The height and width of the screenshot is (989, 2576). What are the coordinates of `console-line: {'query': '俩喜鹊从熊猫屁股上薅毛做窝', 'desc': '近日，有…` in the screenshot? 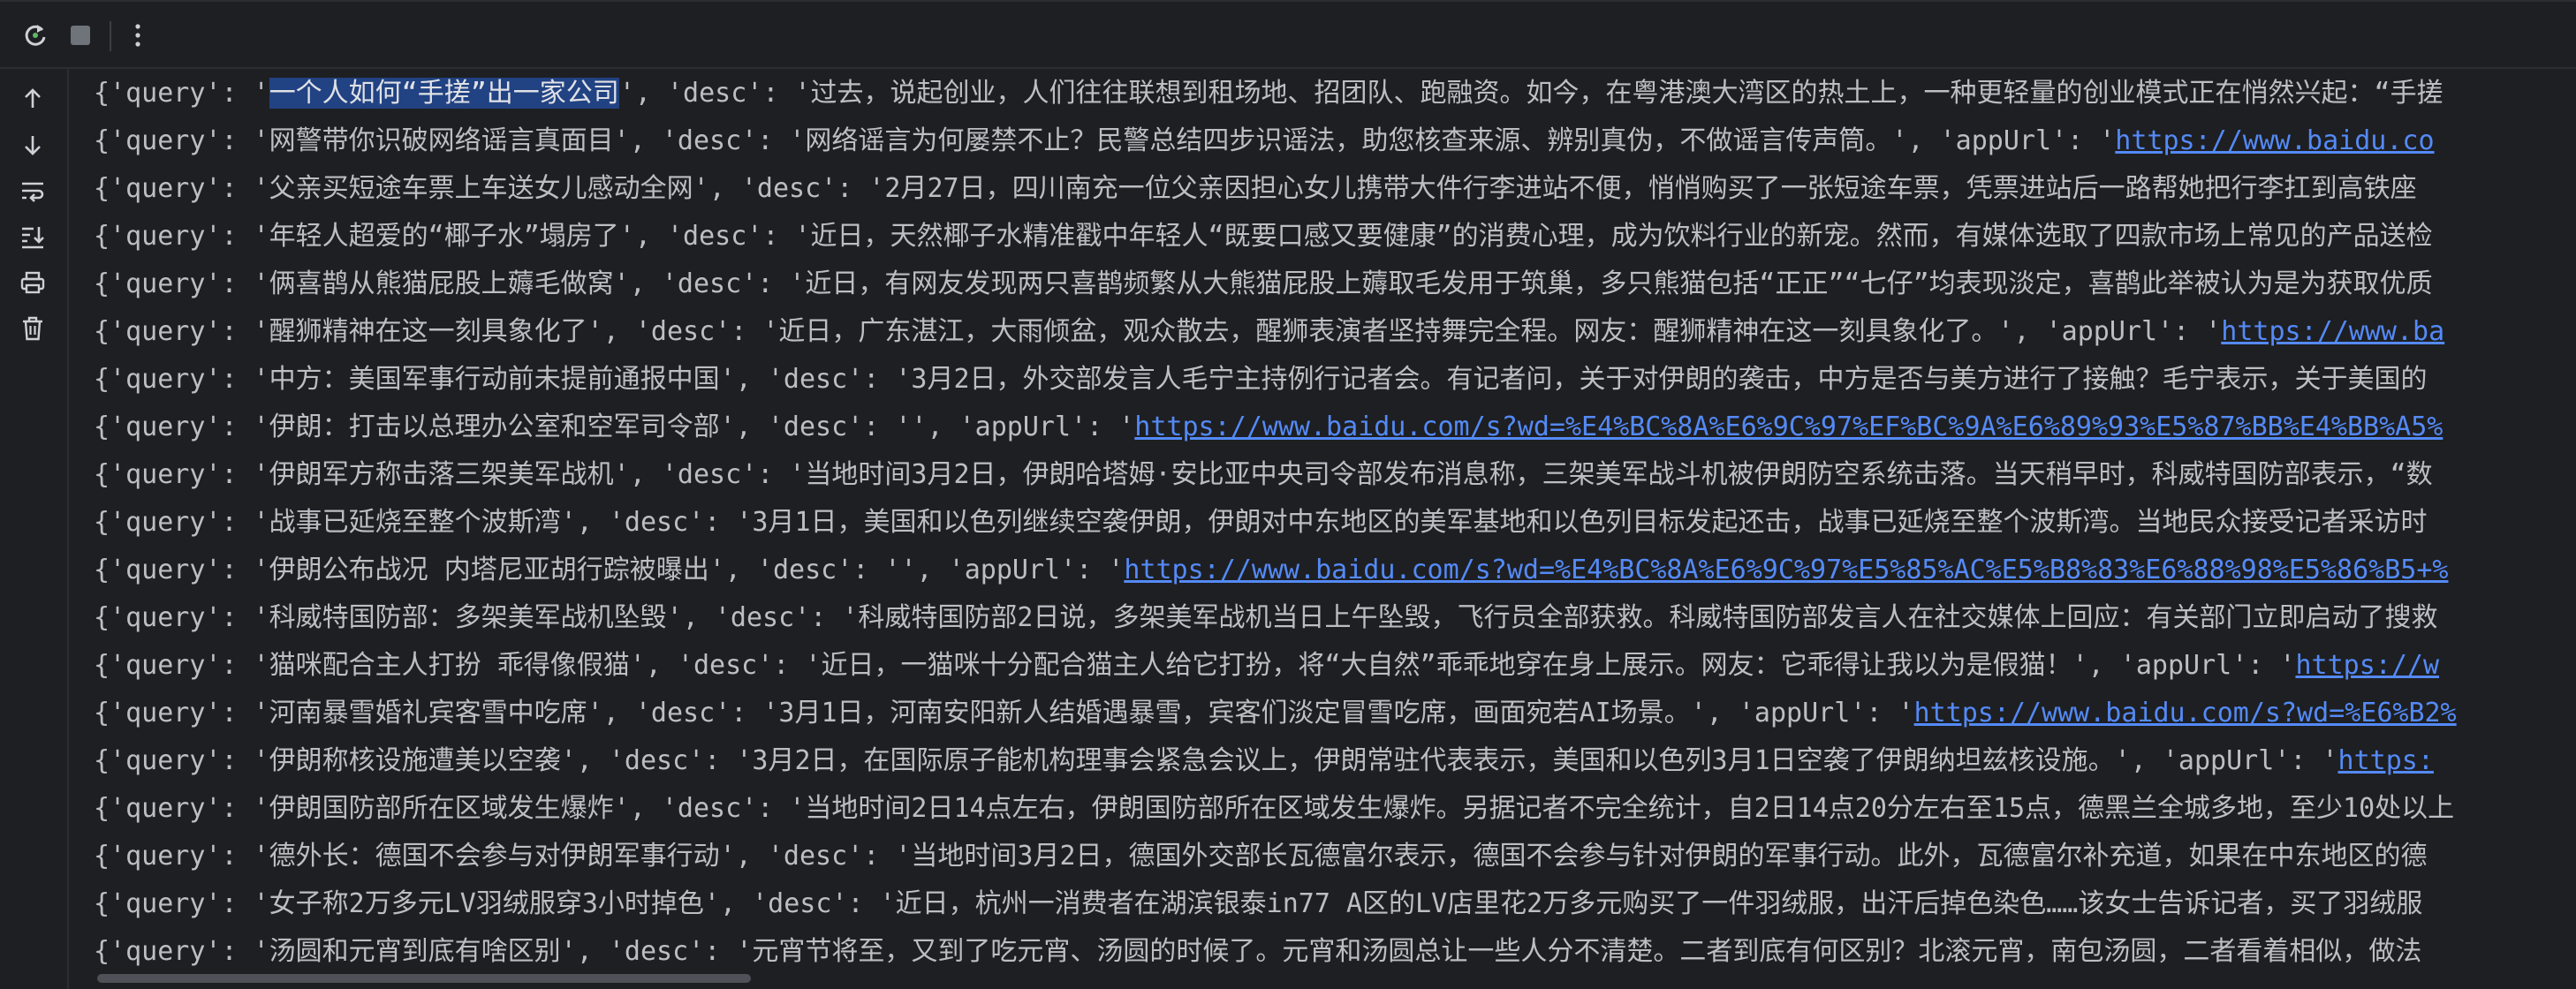 It's located at (1264, 284).